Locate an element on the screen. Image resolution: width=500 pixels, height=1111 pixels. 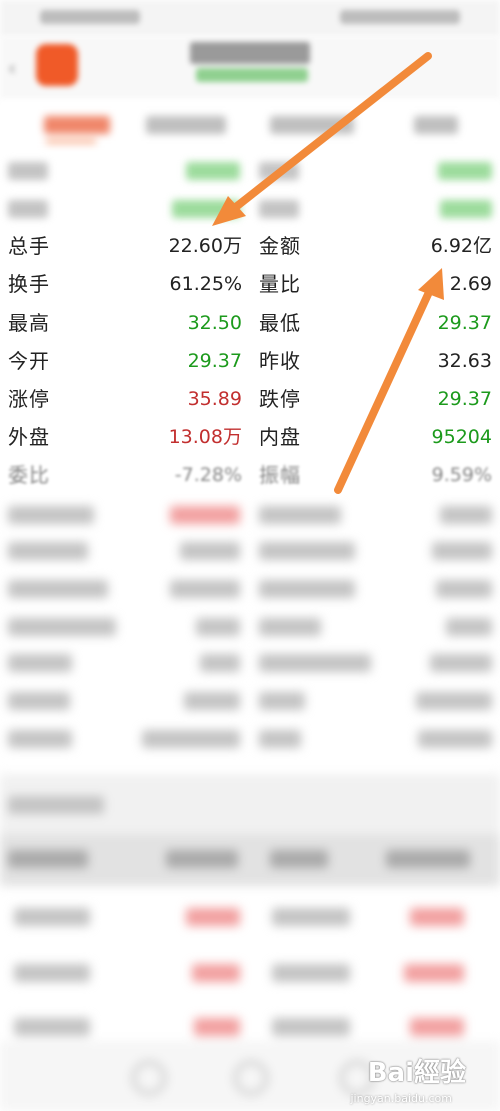
stock-header: ‹ is located at coordinates (250, 68).